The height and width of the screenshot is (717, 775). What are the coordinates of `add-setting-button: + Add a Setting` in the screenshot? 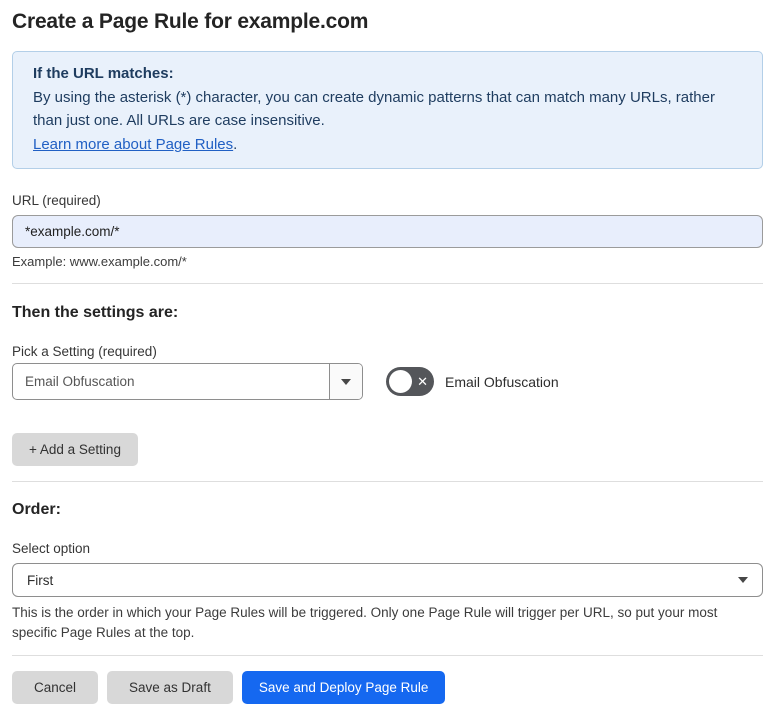 It's located at (75, 449).